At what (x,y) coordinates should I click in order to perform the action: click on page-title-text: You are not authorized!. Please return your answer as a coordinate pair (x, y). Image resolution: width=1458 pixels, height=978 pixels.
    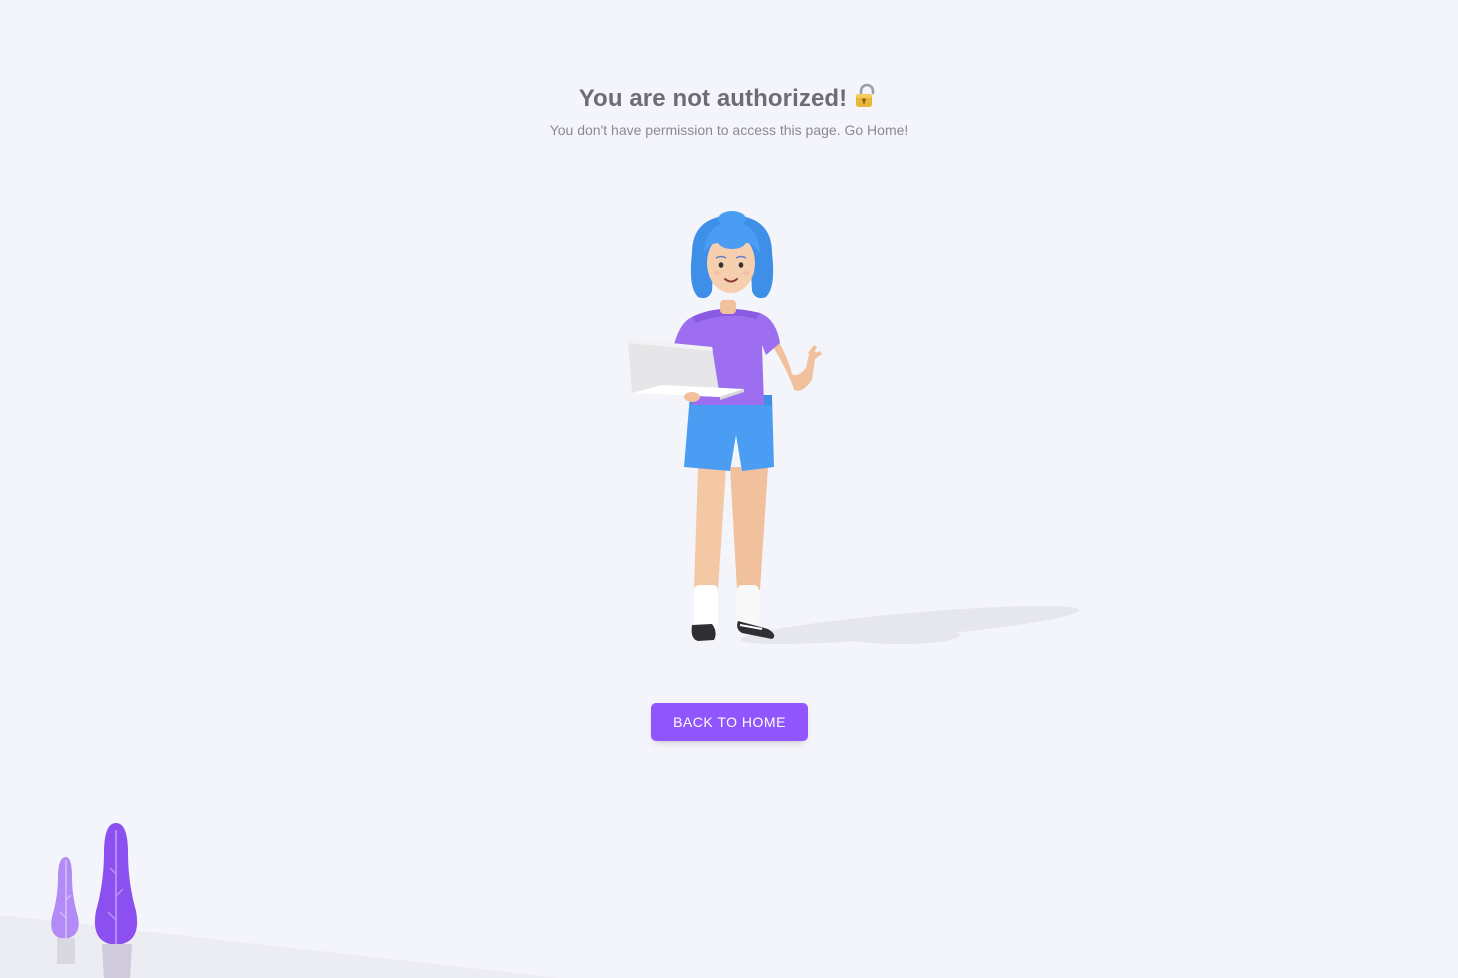
    Looking at the image, I should click on (713, 98).